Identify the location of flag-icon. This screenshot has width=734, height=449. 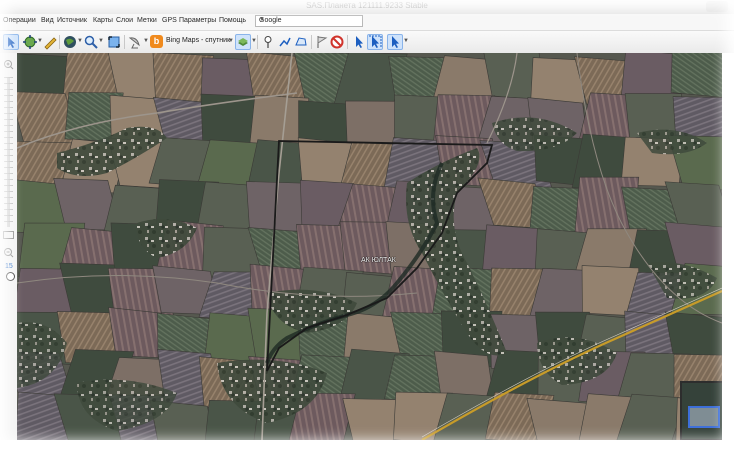
(322, 42).